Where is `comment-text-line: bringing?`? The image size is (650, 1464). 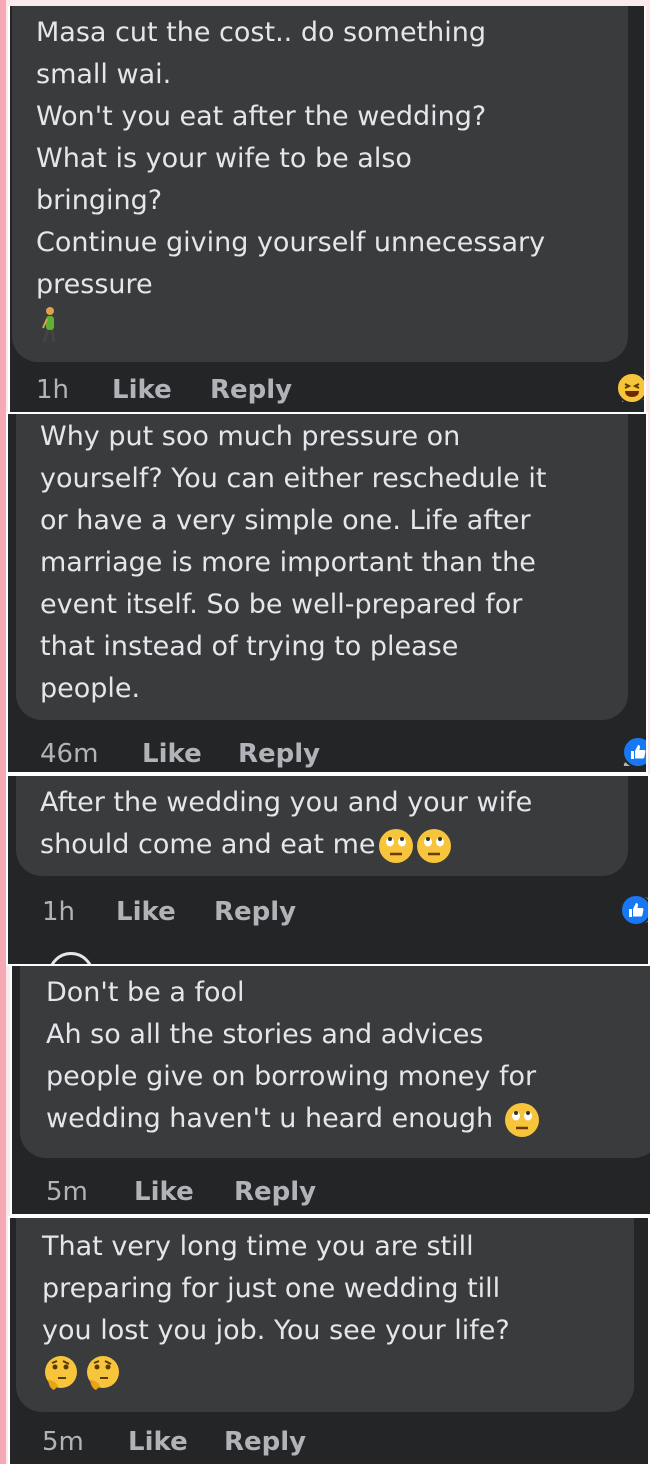 comment-text-line: bringing? is located at coordinates (99, 200).